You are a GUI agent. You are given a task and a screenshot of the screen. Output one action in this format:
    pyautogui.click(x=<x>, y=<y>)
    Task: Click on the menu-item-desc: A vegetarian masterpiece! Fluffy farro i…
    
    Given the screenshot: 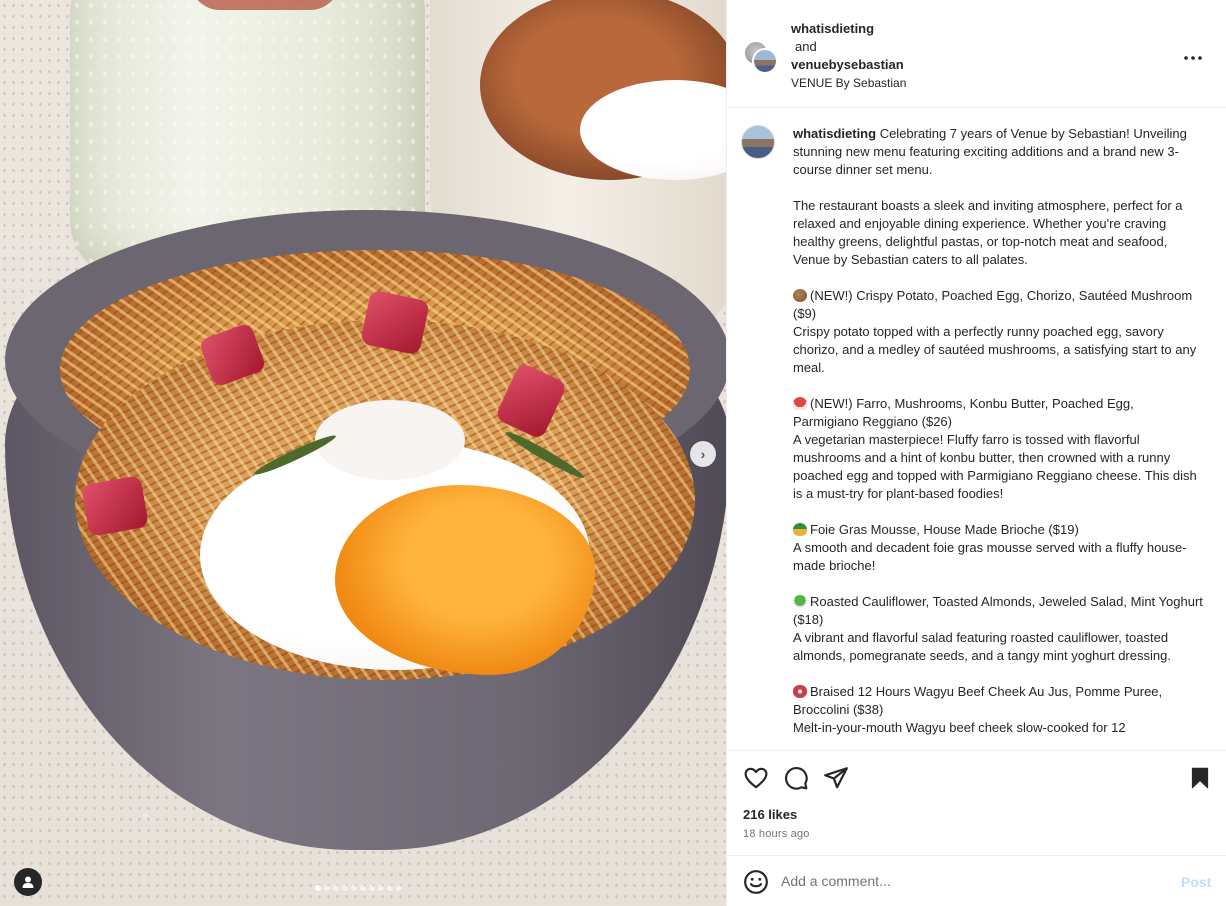 What is the action you would take?
    pyautogui.click(x=995, y=466)
    